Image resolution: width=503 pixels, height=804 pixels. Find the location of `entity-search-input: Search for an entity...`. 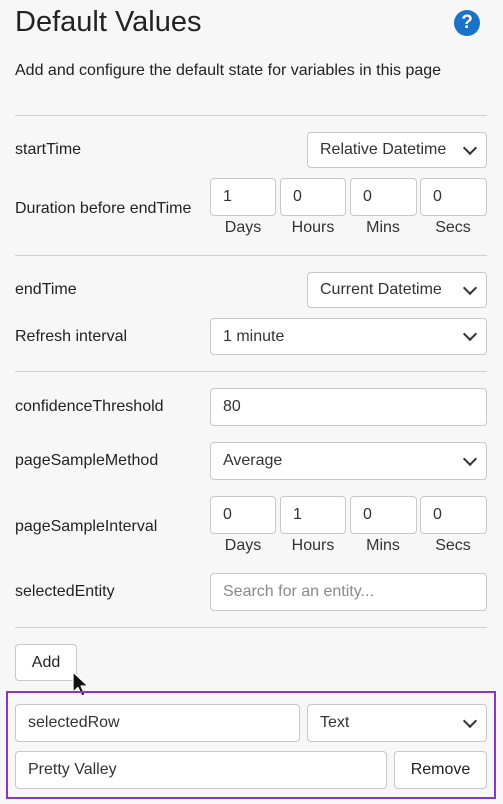

entity-search-input: Search for an entity... is located at coordinates (348, 592).